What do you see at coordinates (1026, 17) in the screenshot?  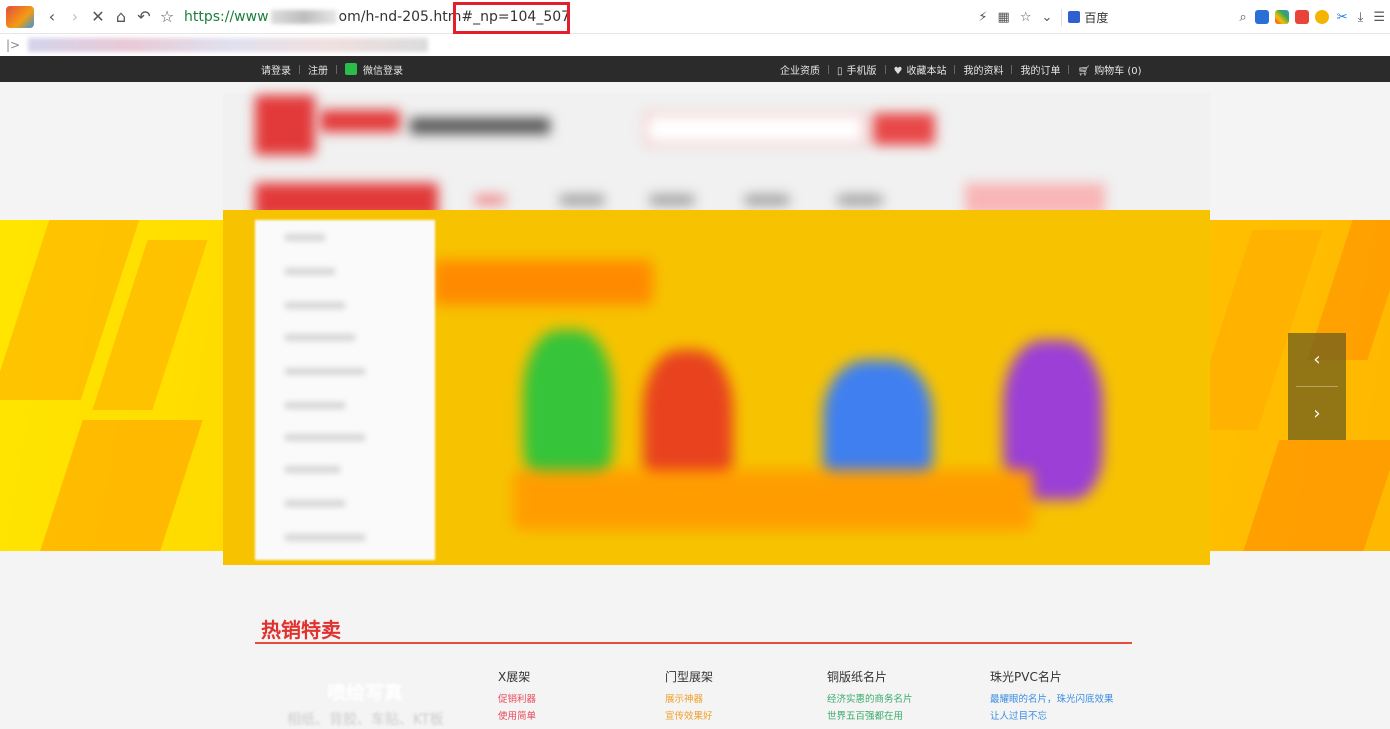 I see `favorite-star-icon: ☆` at bounding box center [1026, 17].